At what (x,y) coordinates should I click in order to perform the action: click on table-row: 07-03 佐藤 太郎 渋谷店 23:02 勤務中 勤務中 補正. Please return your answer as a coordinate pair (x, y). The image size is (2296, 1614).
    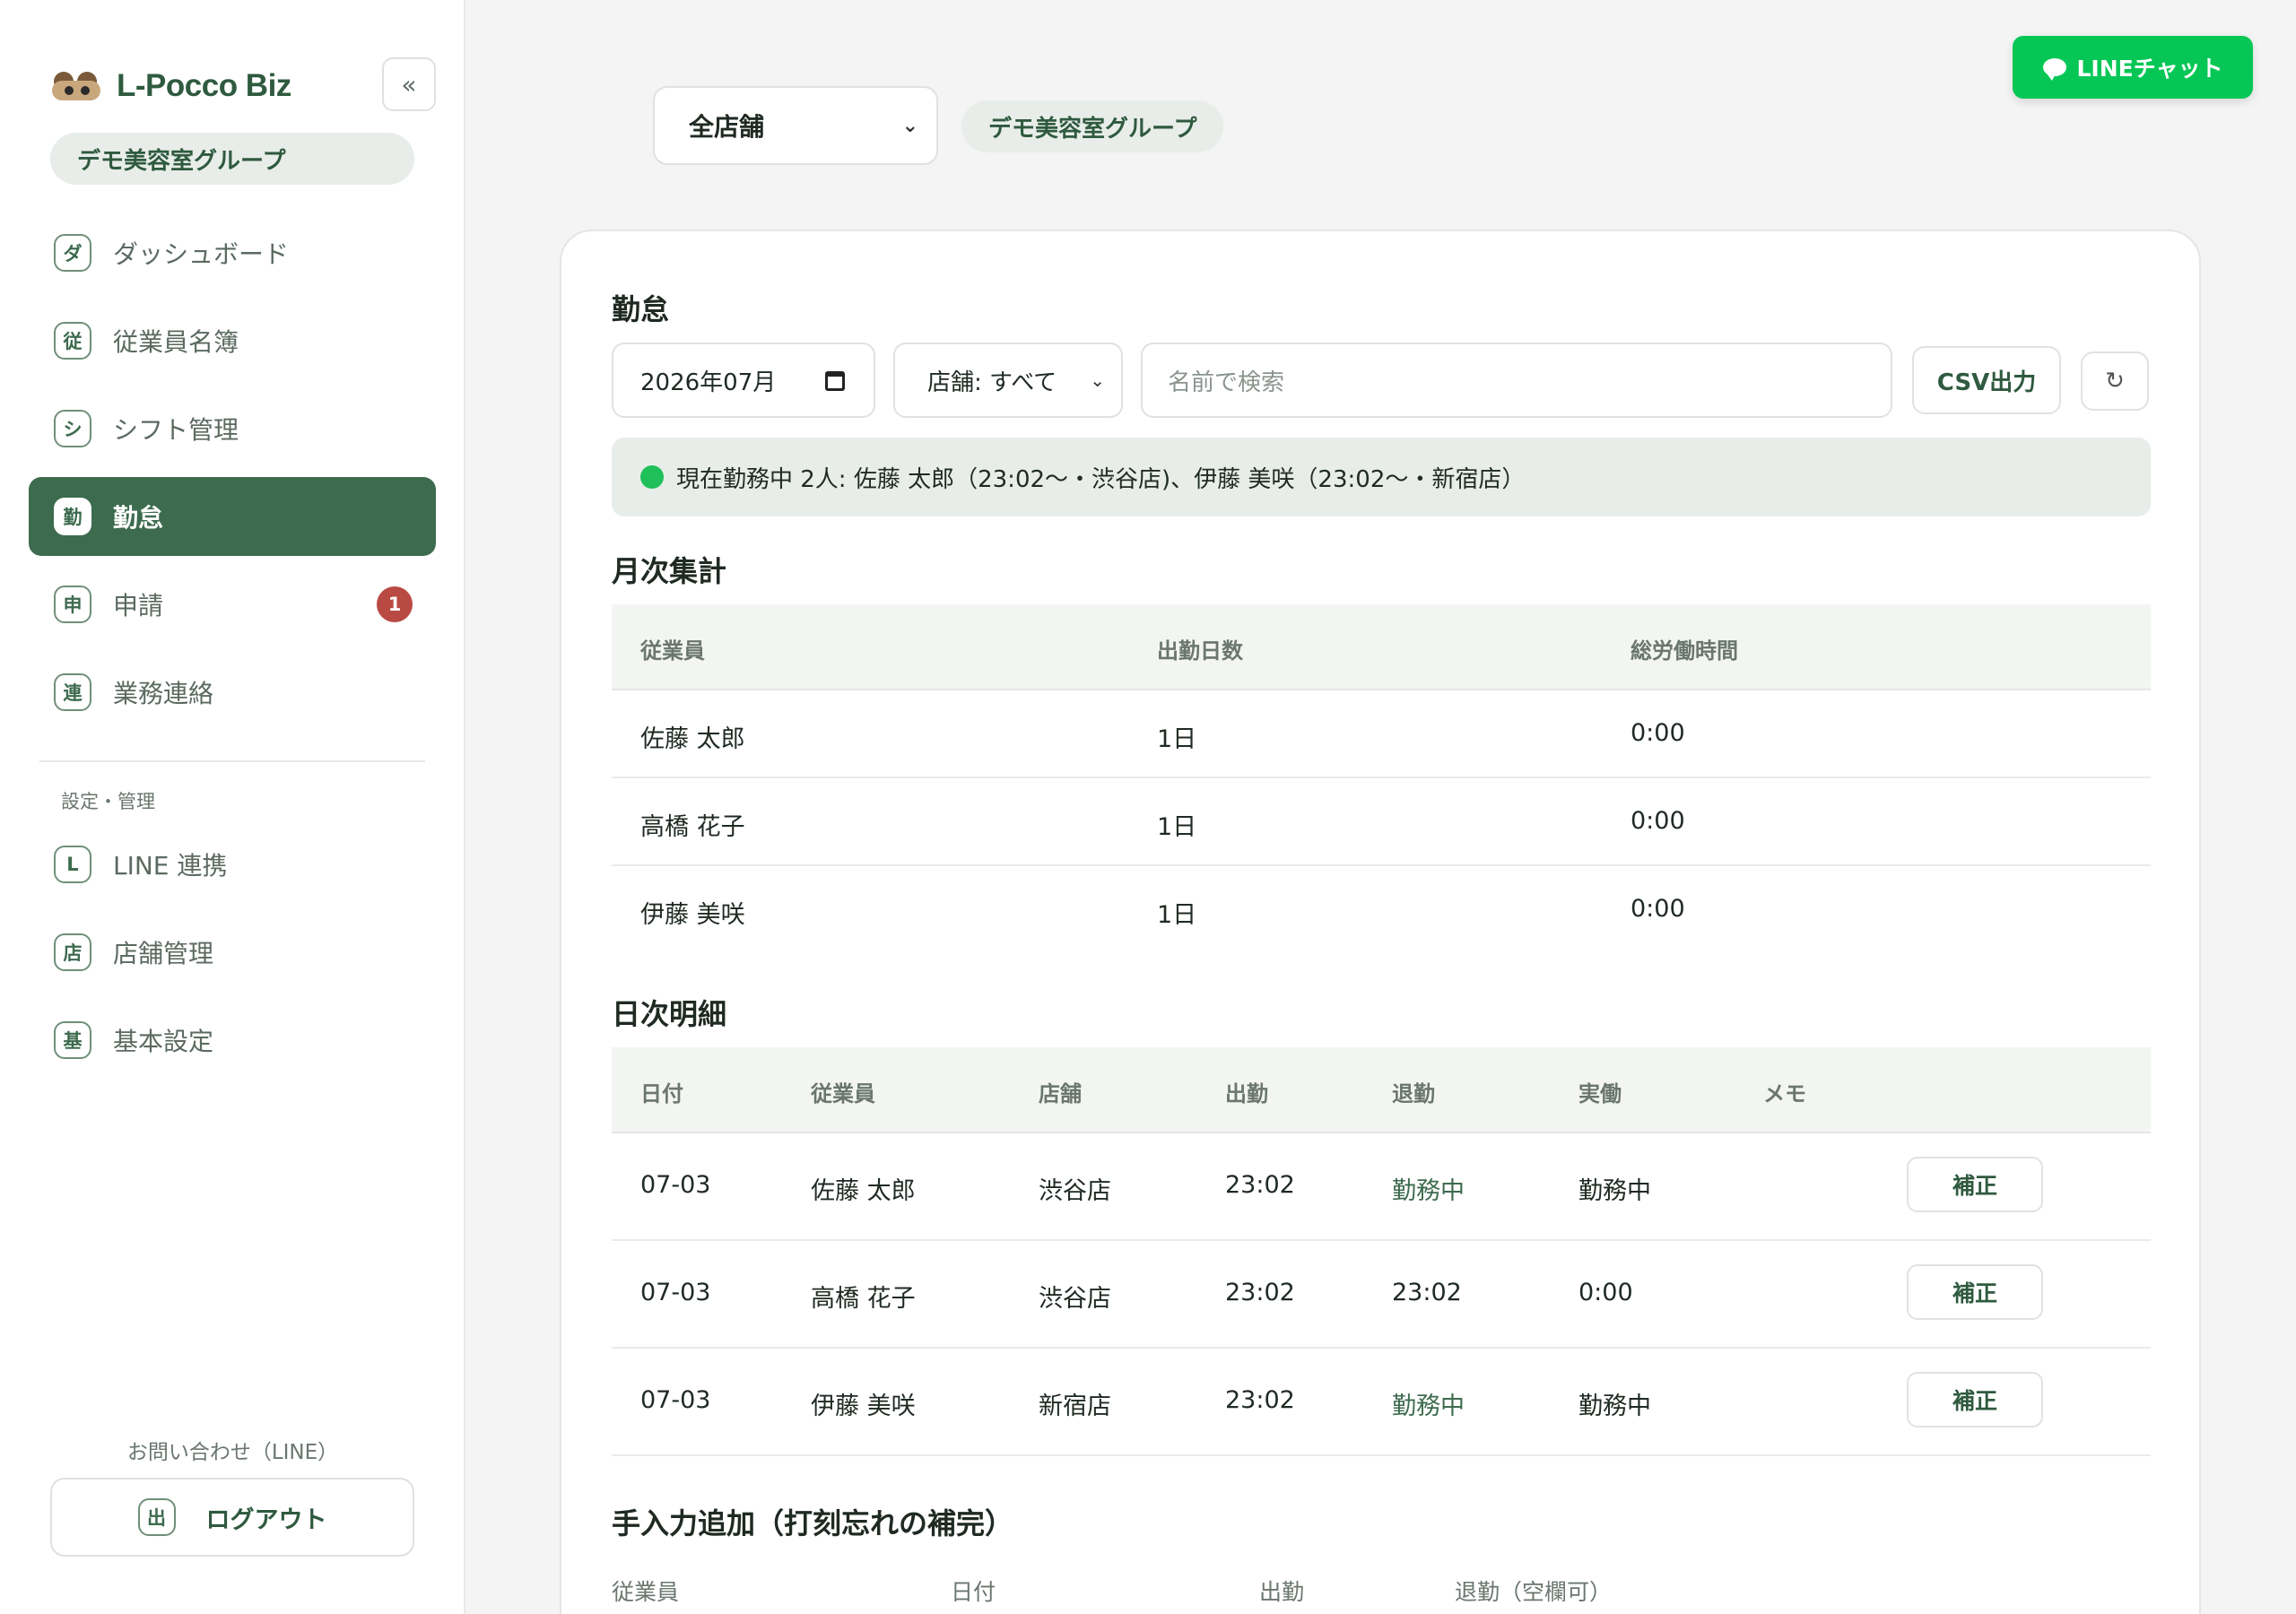
    Looking at the image, I should click on (1381, 1187).